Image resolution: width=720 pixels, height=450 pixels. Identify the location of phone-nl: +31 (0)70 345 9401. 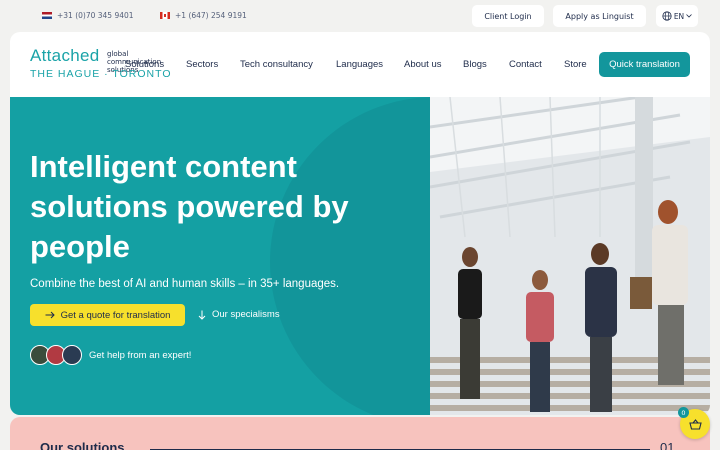
(88, 15).